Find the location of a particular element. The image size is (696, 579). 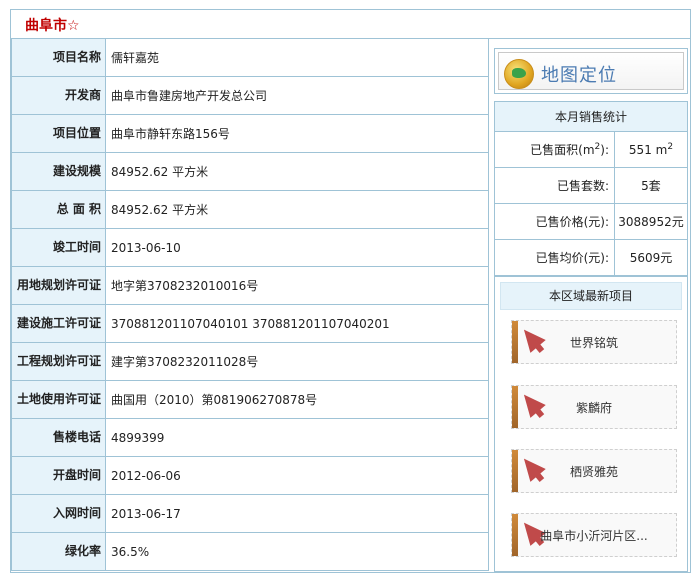

nearby-project-name: 紫麟府 is located at coordinates (594, 407).